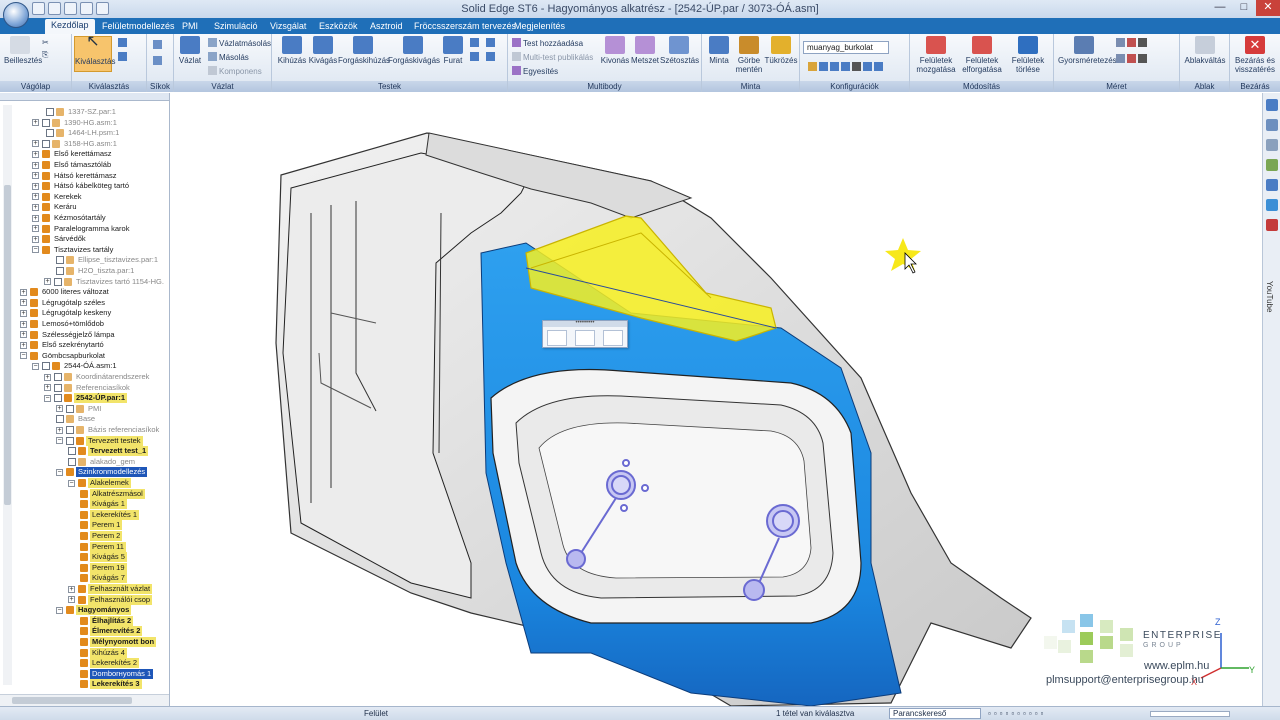 The height and width of the screenshot is (720, 1280). Describe the element at coordinates (88, 388) in the screenshot. I see `tree-item: + Referenciasíkok` at that location.